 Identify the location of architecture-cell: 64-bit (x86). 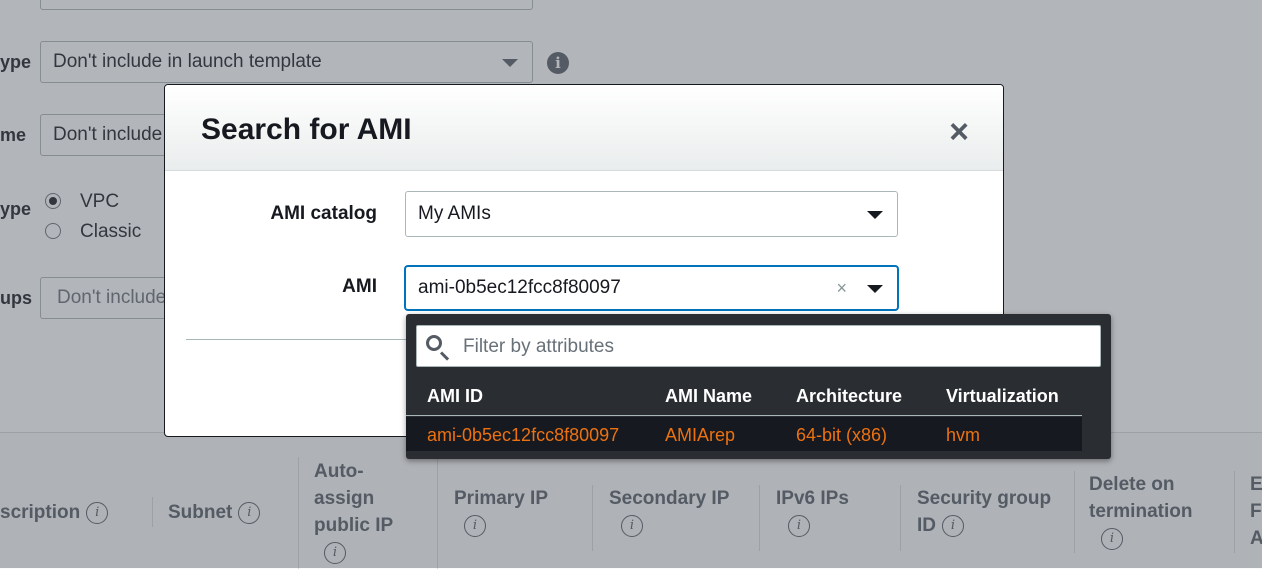
(842, 435).